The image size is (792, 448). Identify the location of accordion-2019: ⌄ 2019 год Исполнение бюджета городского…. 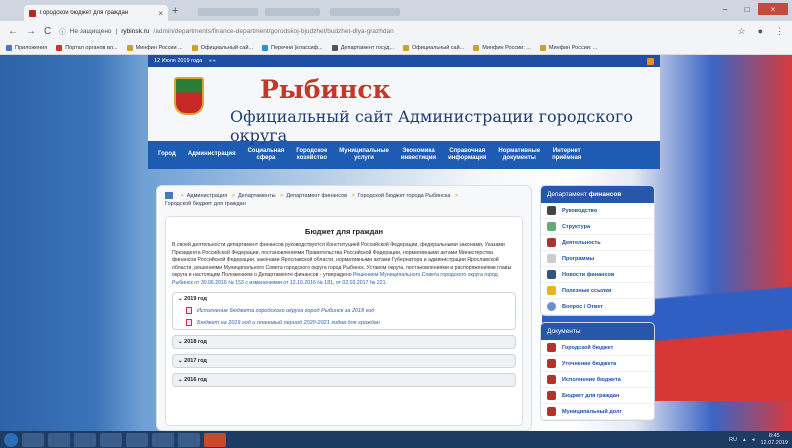
(344, 311).